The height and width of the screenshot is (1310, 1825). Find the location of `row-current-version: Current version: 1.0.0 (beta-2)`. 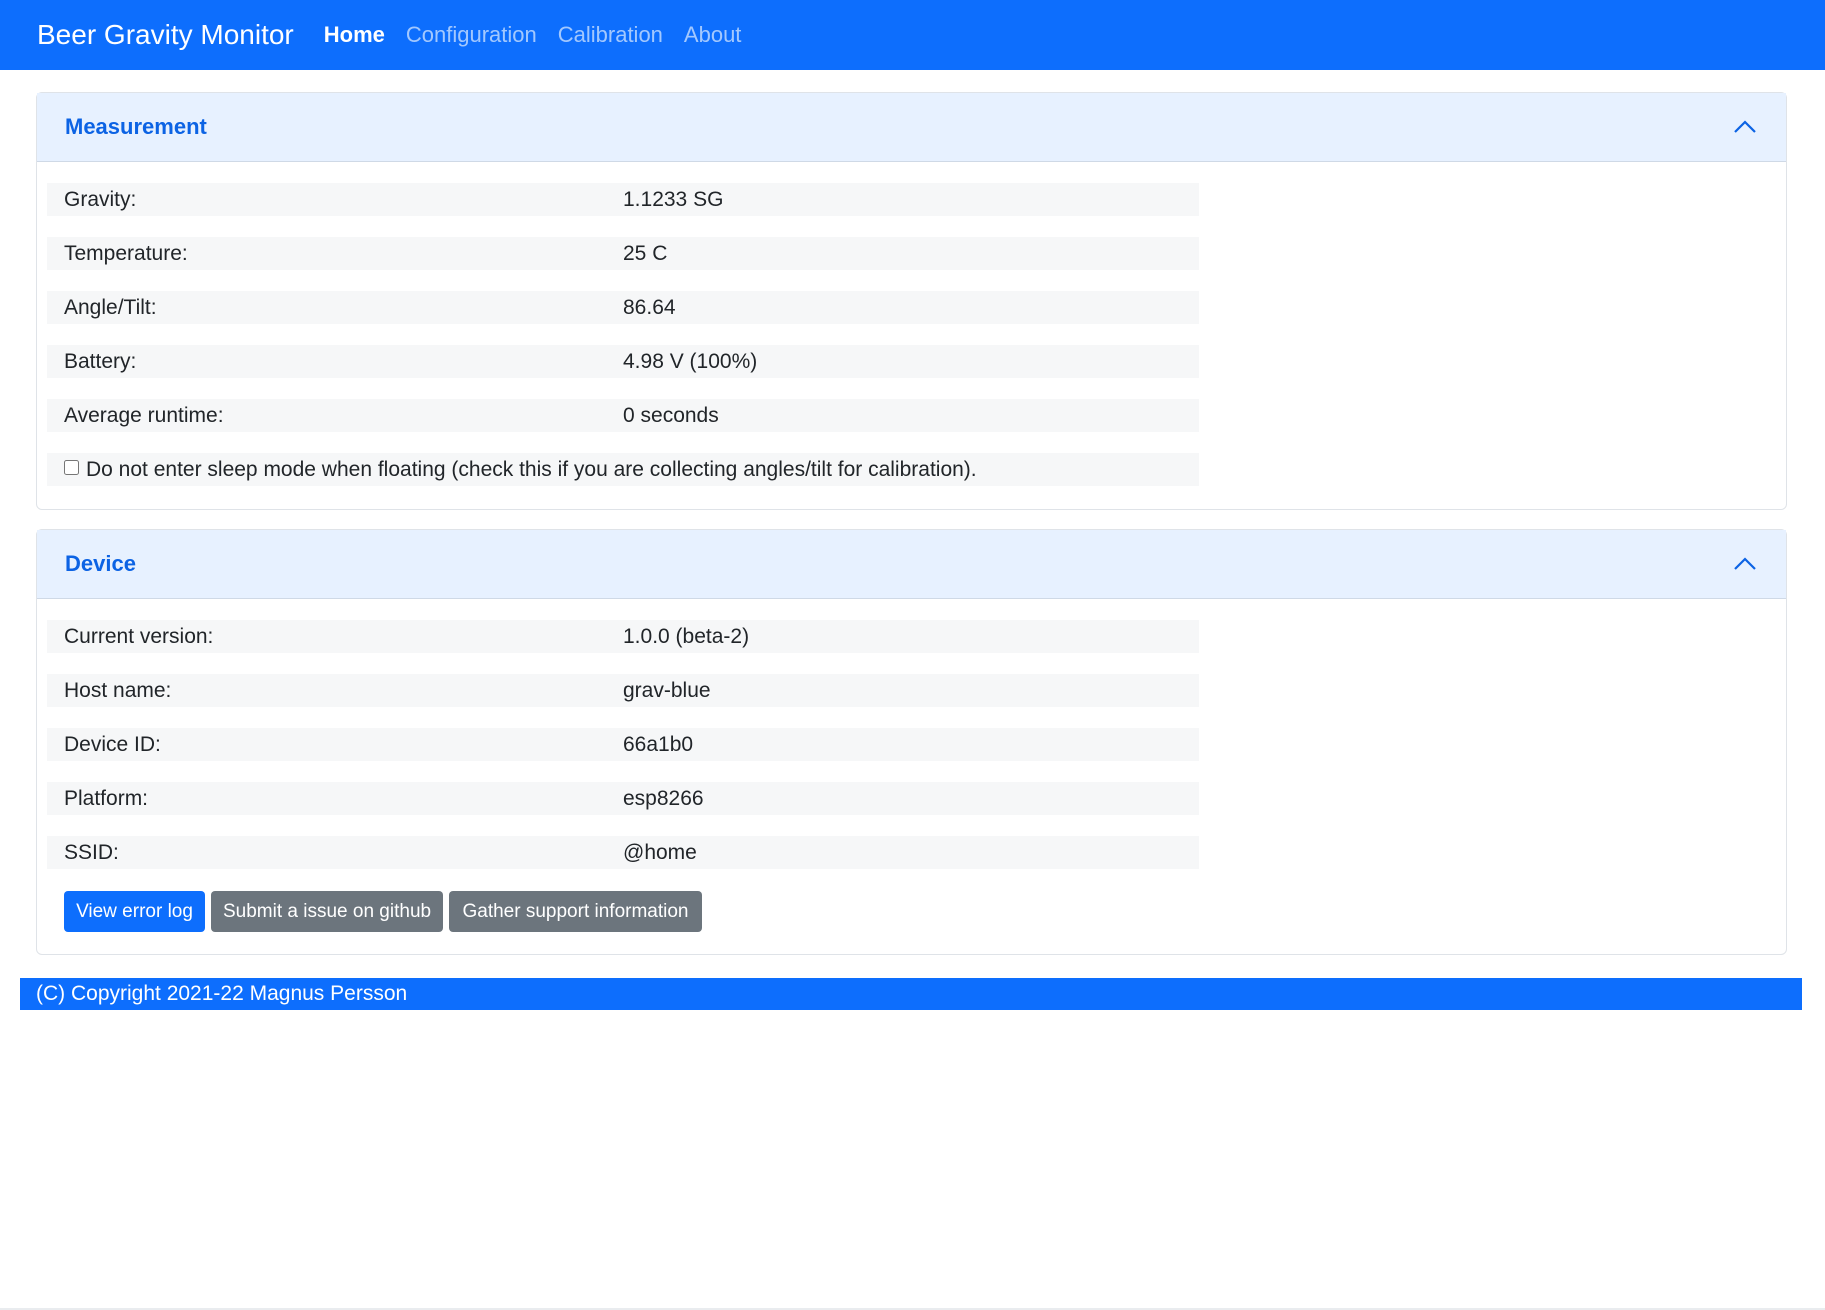

row-current-version: Current version: 1.0.0 (beta-2) is located at coordinates (623, 636).